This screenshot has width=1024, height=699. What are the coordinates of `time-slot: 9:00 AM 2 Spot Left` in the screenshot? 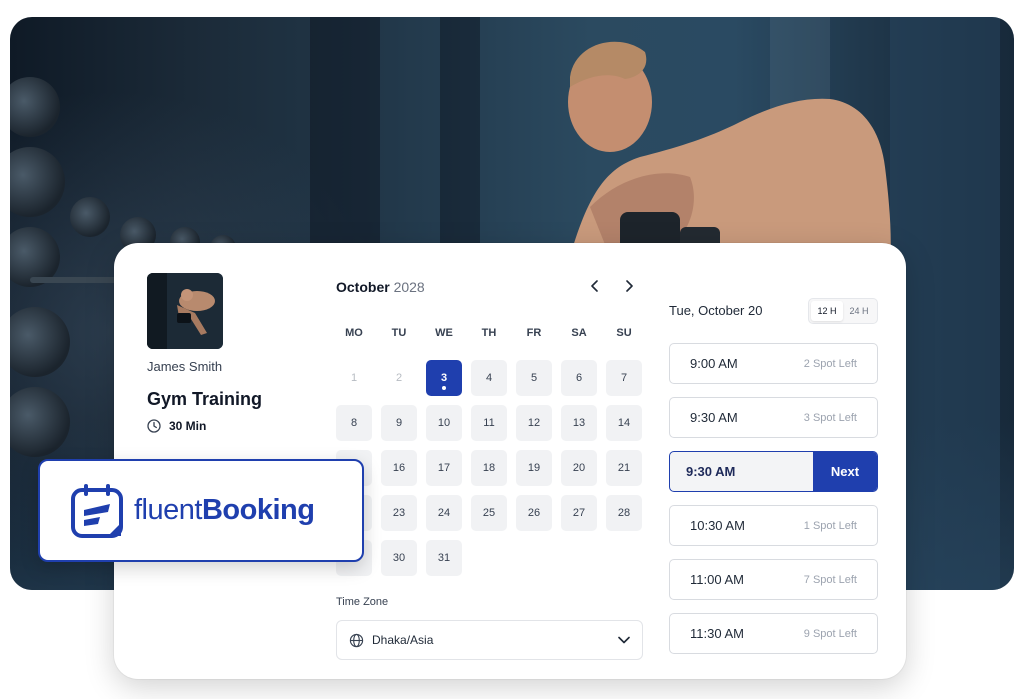 It's located at (773, 363).